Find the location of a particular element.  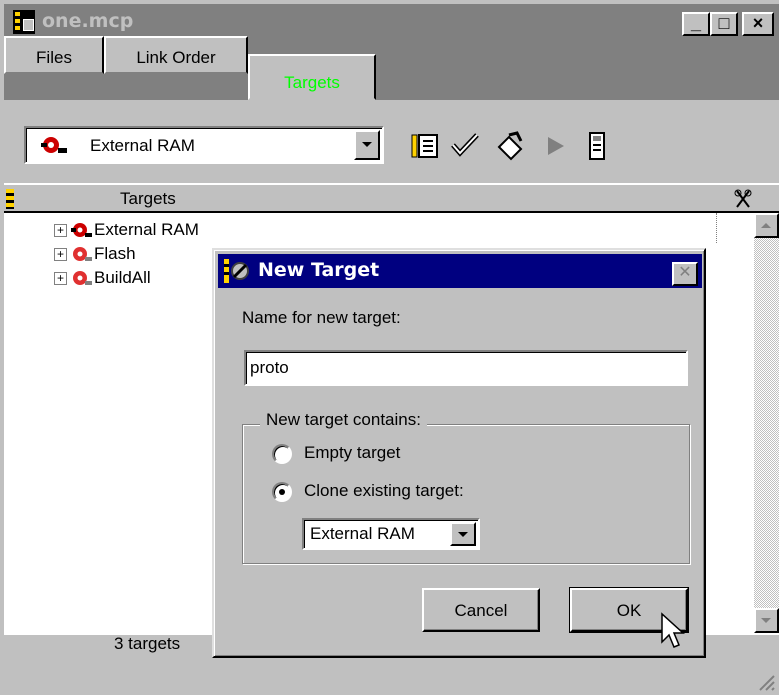

mouse-cursor-icon is located at coordinates (673, 630).